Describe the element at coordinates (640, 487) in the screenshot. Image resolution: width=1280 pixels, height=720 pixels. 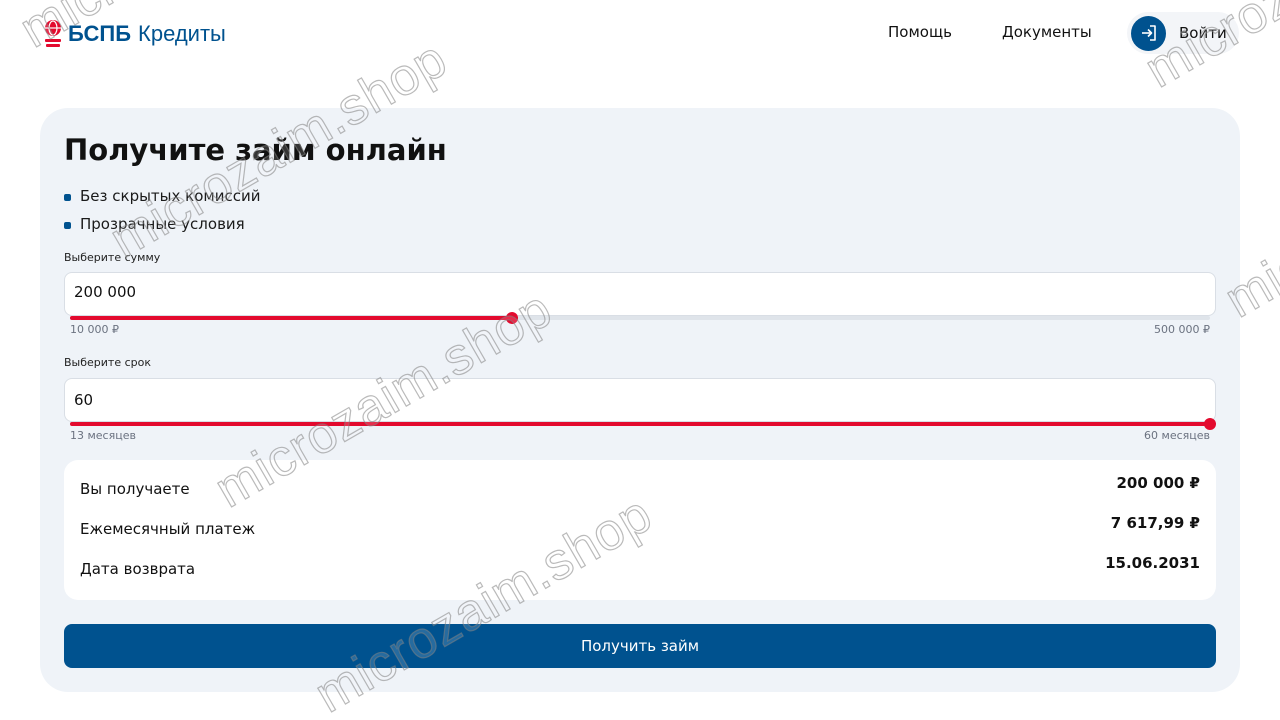
I see `summary-row: Вы получаете 200 000 ₽` at that location.